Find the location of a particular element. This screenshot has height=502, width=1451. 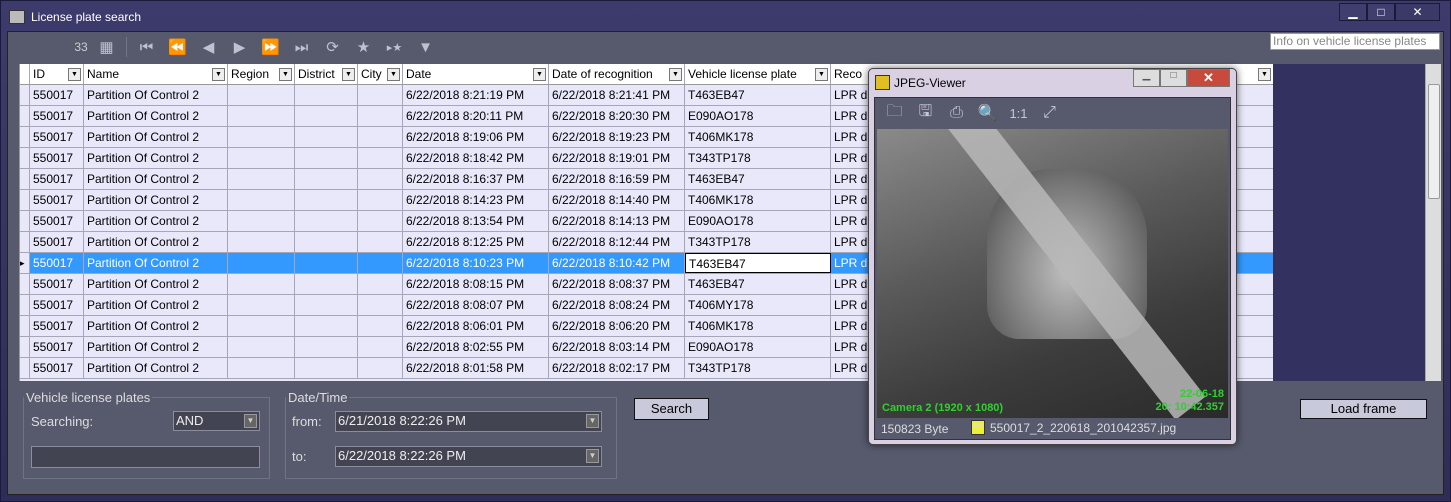

table-cell: 6/22/2018 8:06:20 PM is located at coordinates (617, 326).